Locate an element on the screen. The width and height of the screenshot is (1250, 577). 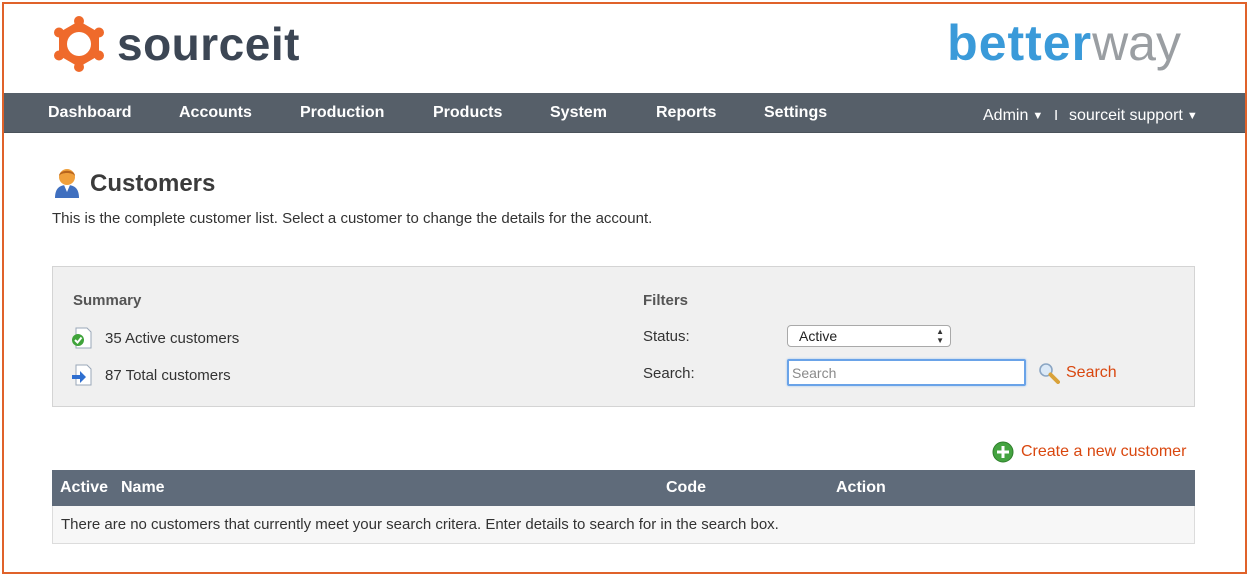
nav-settings: Settings is located at coordinates (795, 113).